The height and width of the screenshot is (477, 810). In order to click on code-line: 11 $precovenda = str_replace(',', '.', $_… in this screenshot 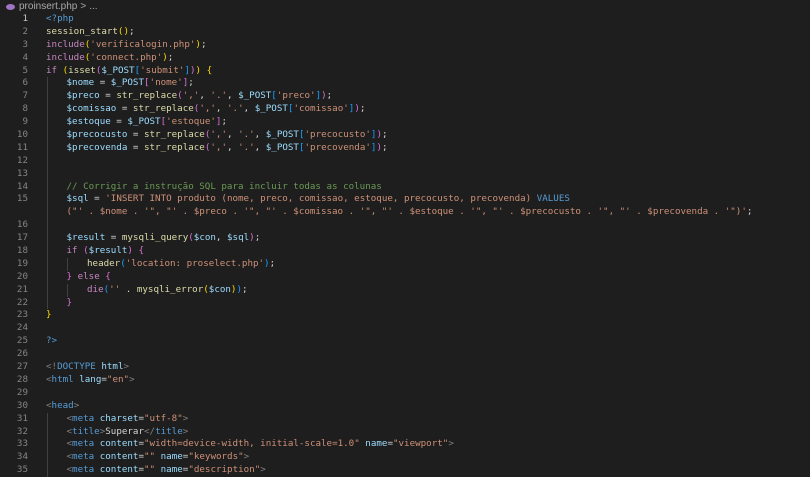, I will do `click(405, 148)`.